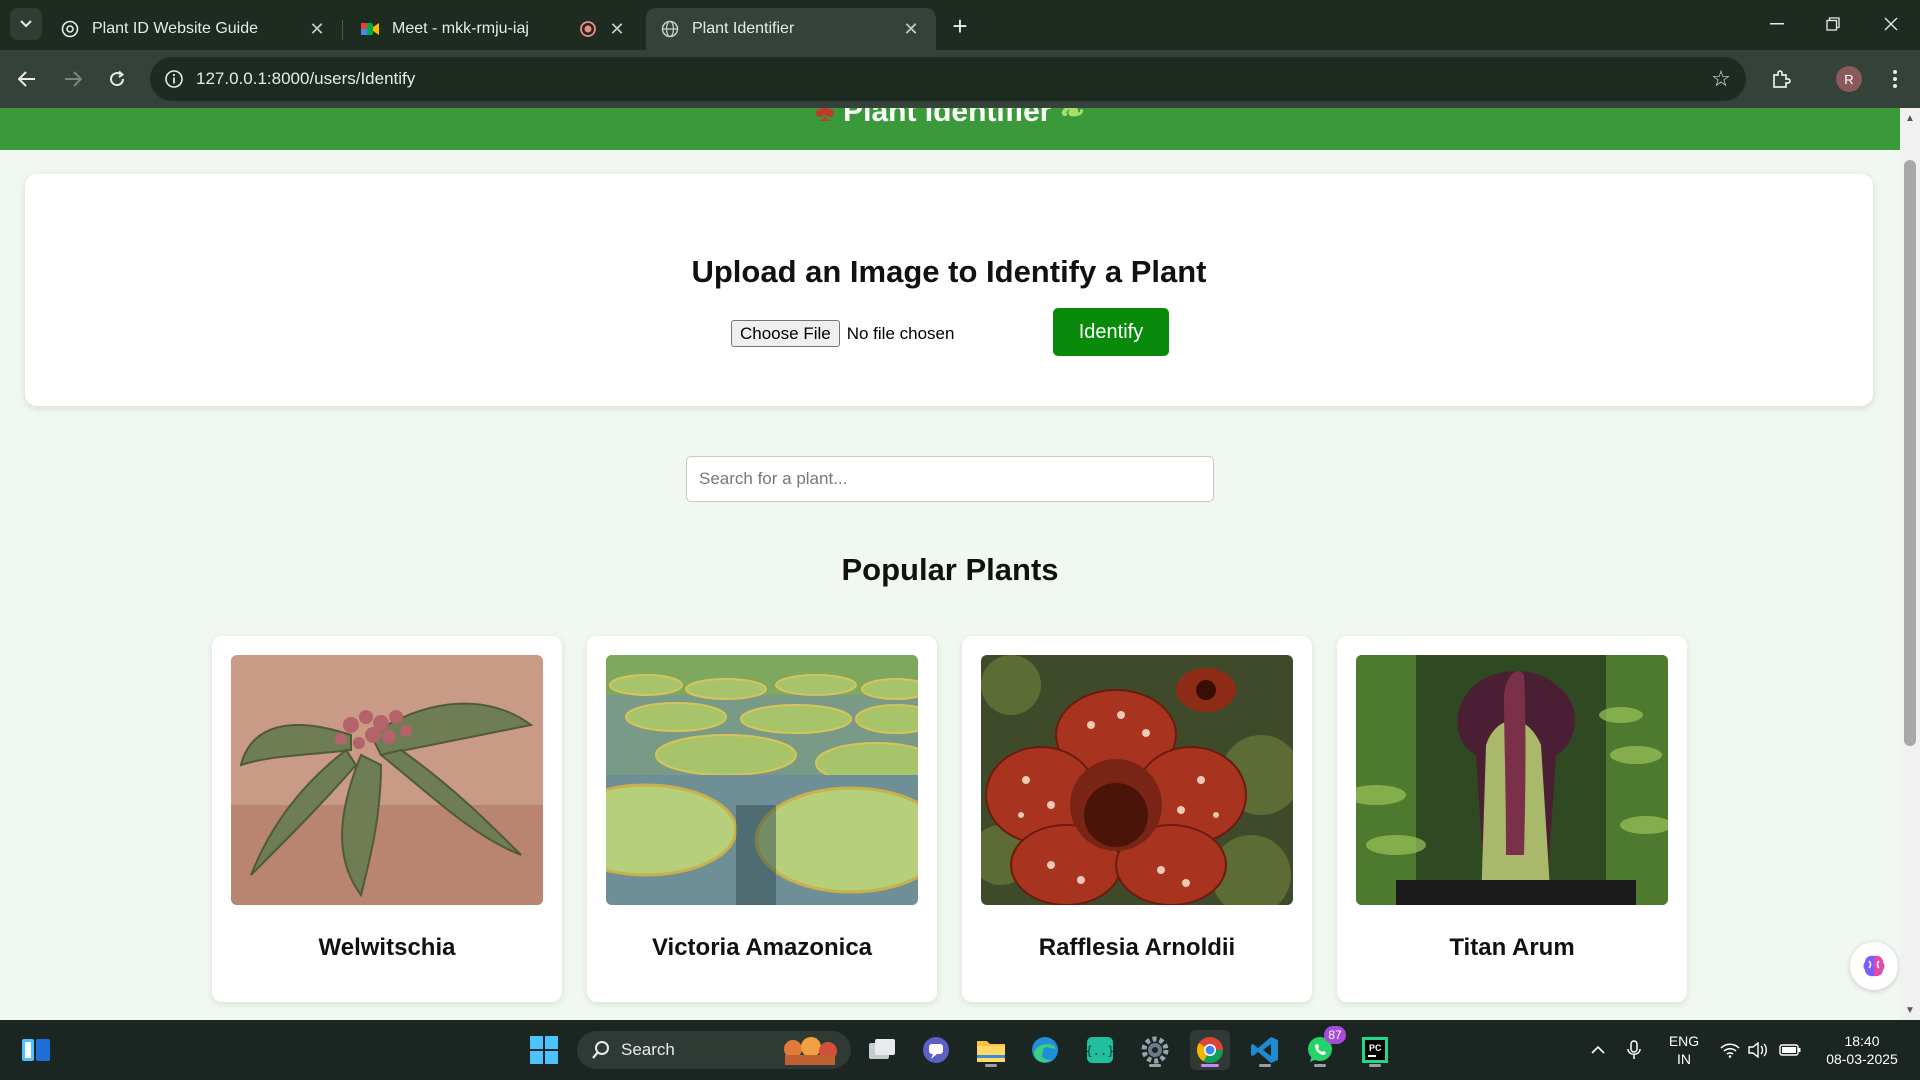 This screenshot has width=1920, height=1080. Describe the element at coordinates (1849, 79) in the screenshot. I see `profile-avatar: R` at that location.